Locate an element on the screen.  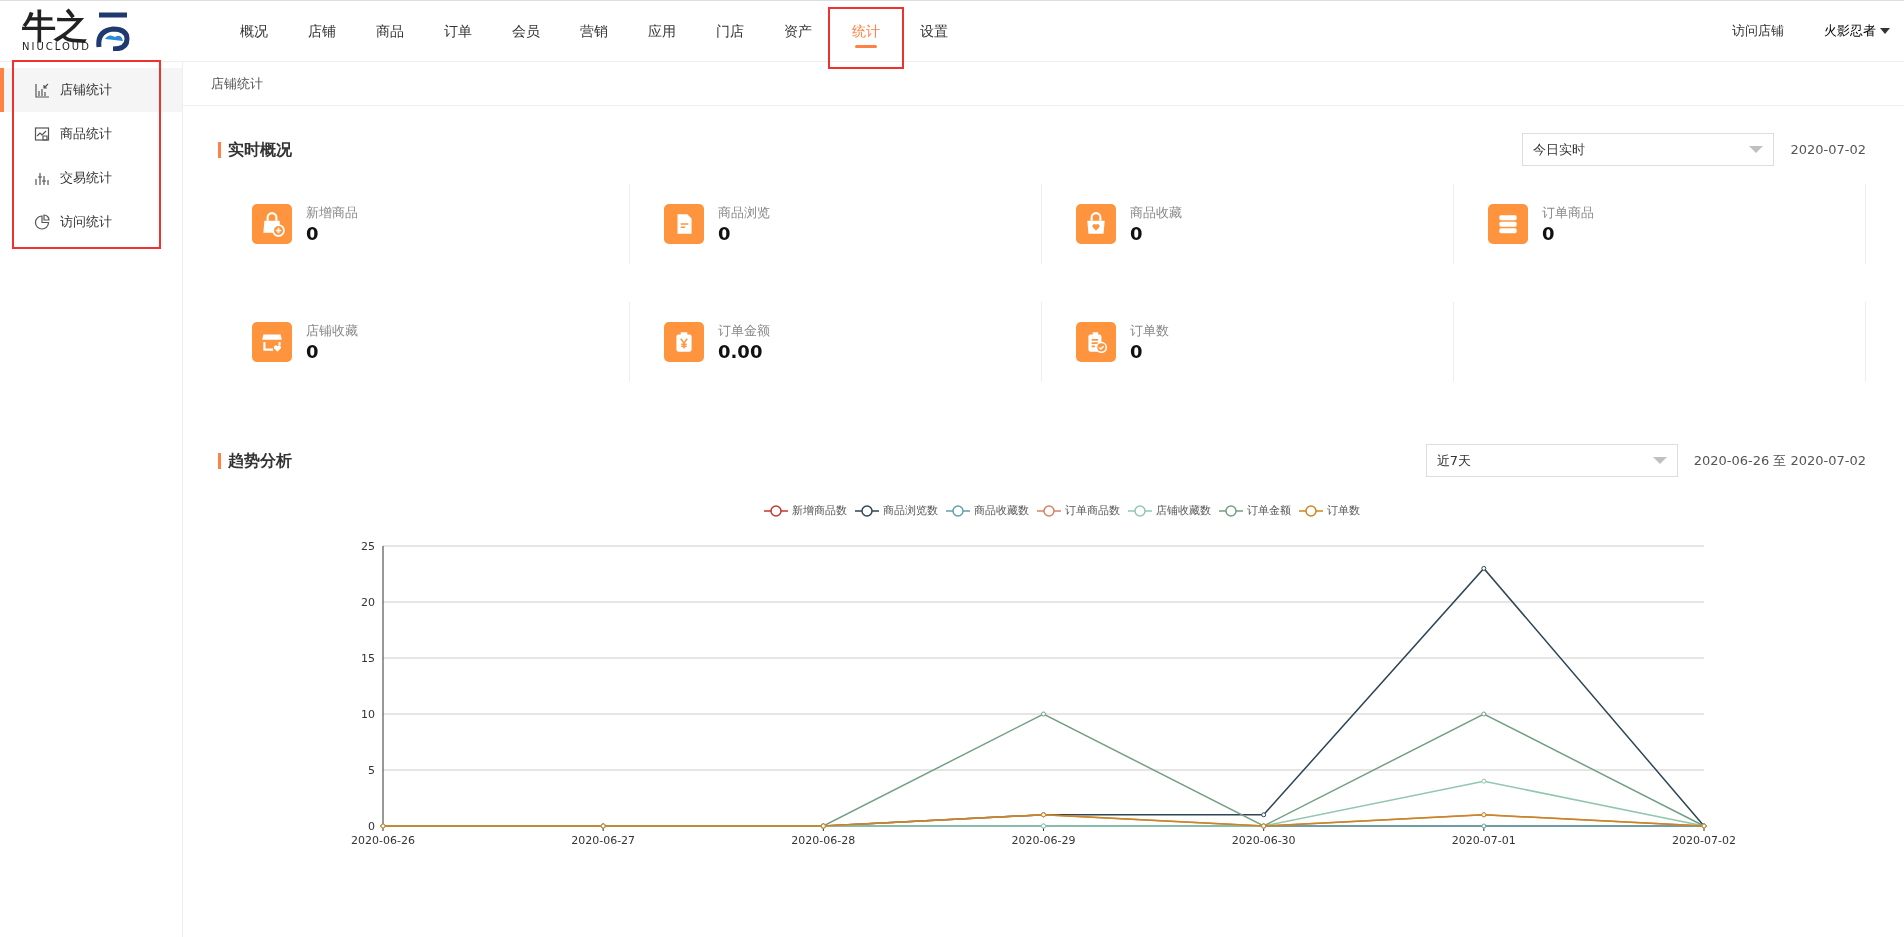
y-tick-label: 10 is located at coordinates (368, 714).